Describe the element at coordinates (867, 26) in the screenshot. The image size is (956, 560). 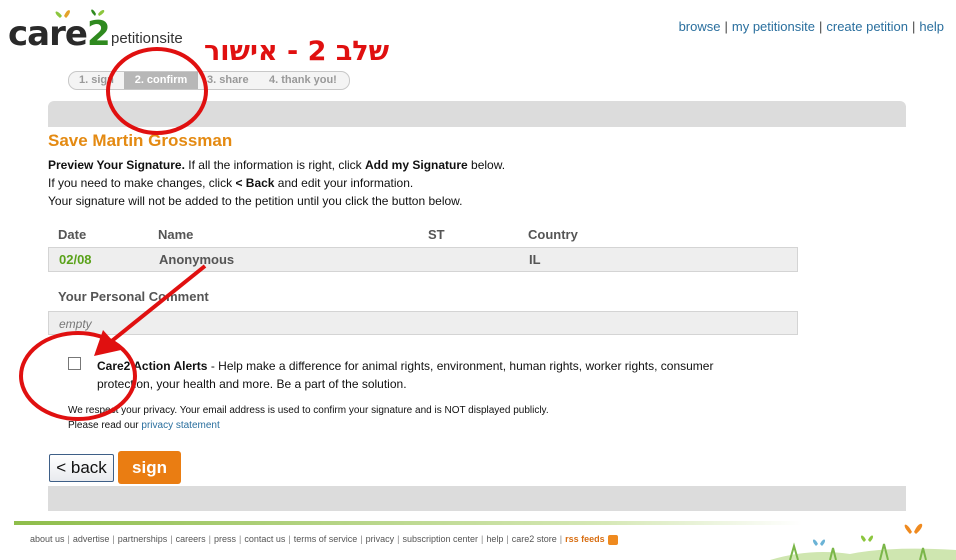
I see `nav-create-petition: create petition` at that location.